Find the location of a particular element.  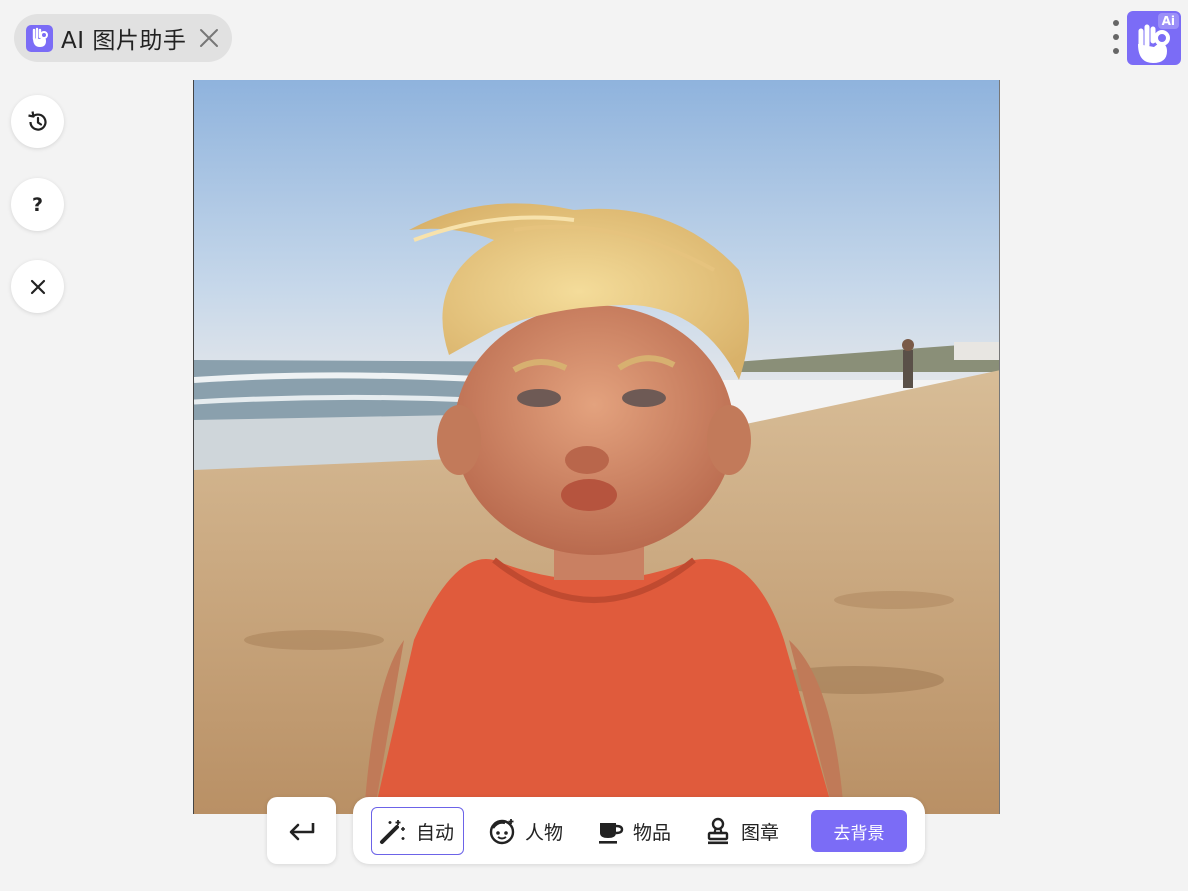

tool-person-label: 人物 is located at coordinates (544, 832).